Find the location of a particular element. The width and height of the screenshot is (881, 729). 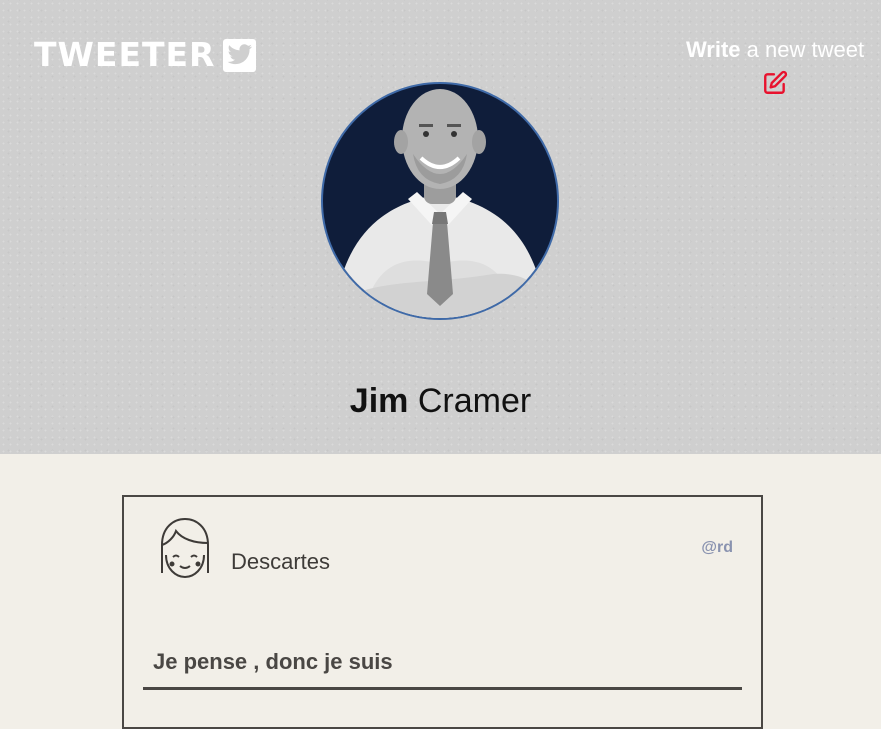

profile-avatar is located at coordinates (440, 201).